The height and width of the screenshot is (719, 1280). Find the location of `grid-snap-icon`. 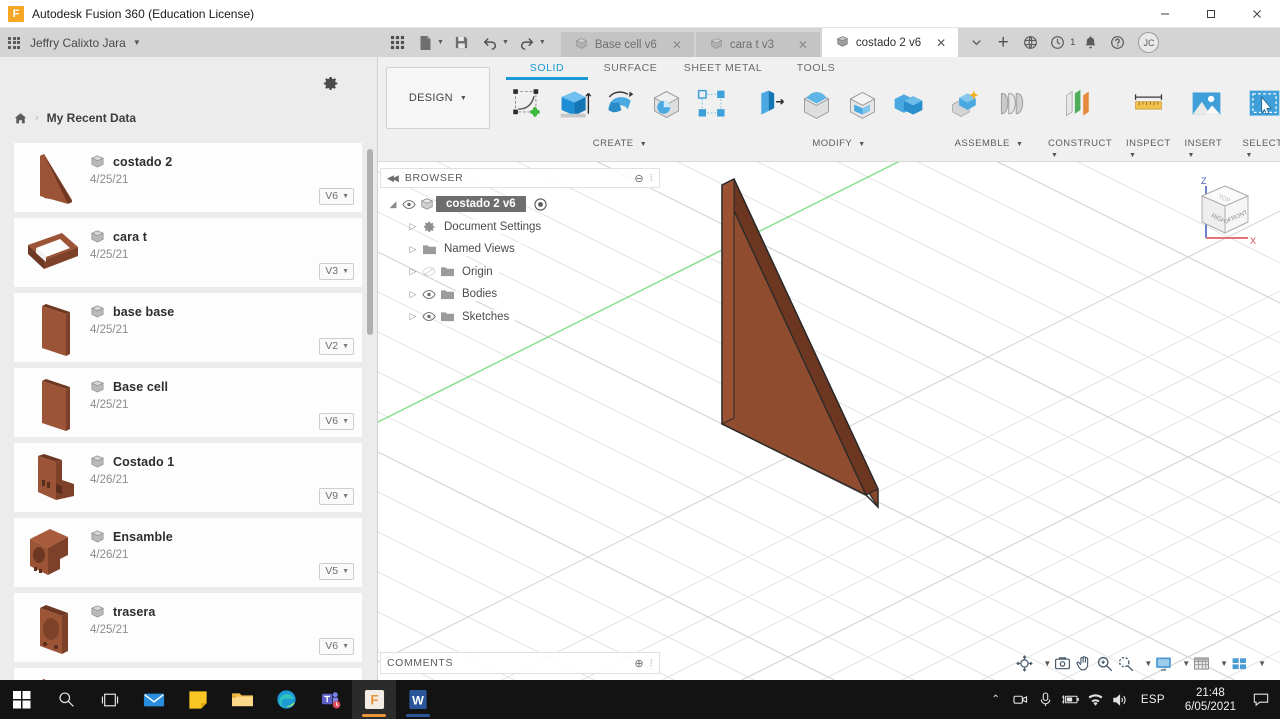

grid-snap-icon is located at coordinates (1201, 663).